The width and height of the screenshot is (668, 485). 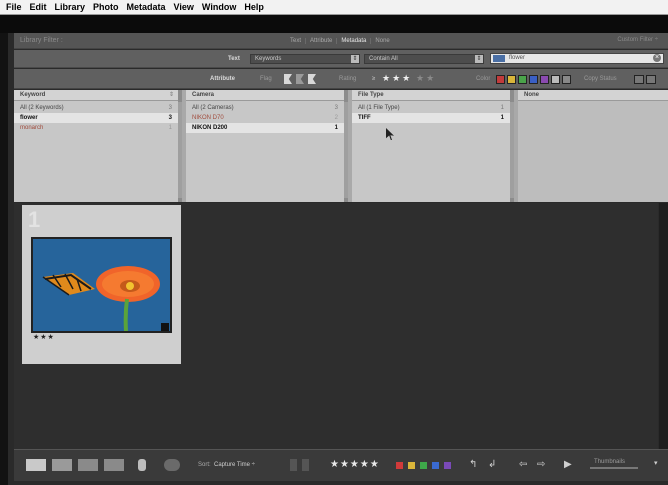 I want to click on photo-thumbnail, so click(x=101, y=285).